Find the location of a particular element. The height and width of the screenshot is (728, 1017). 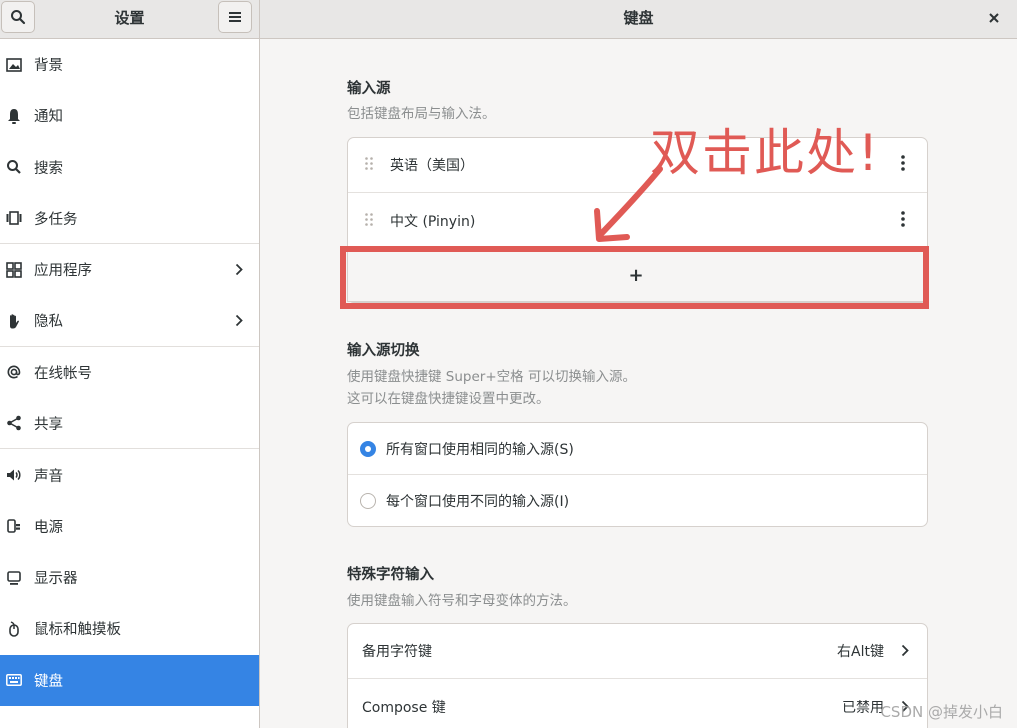

sidebar-item-label: 显示器 is located at coordinates (56, 579).